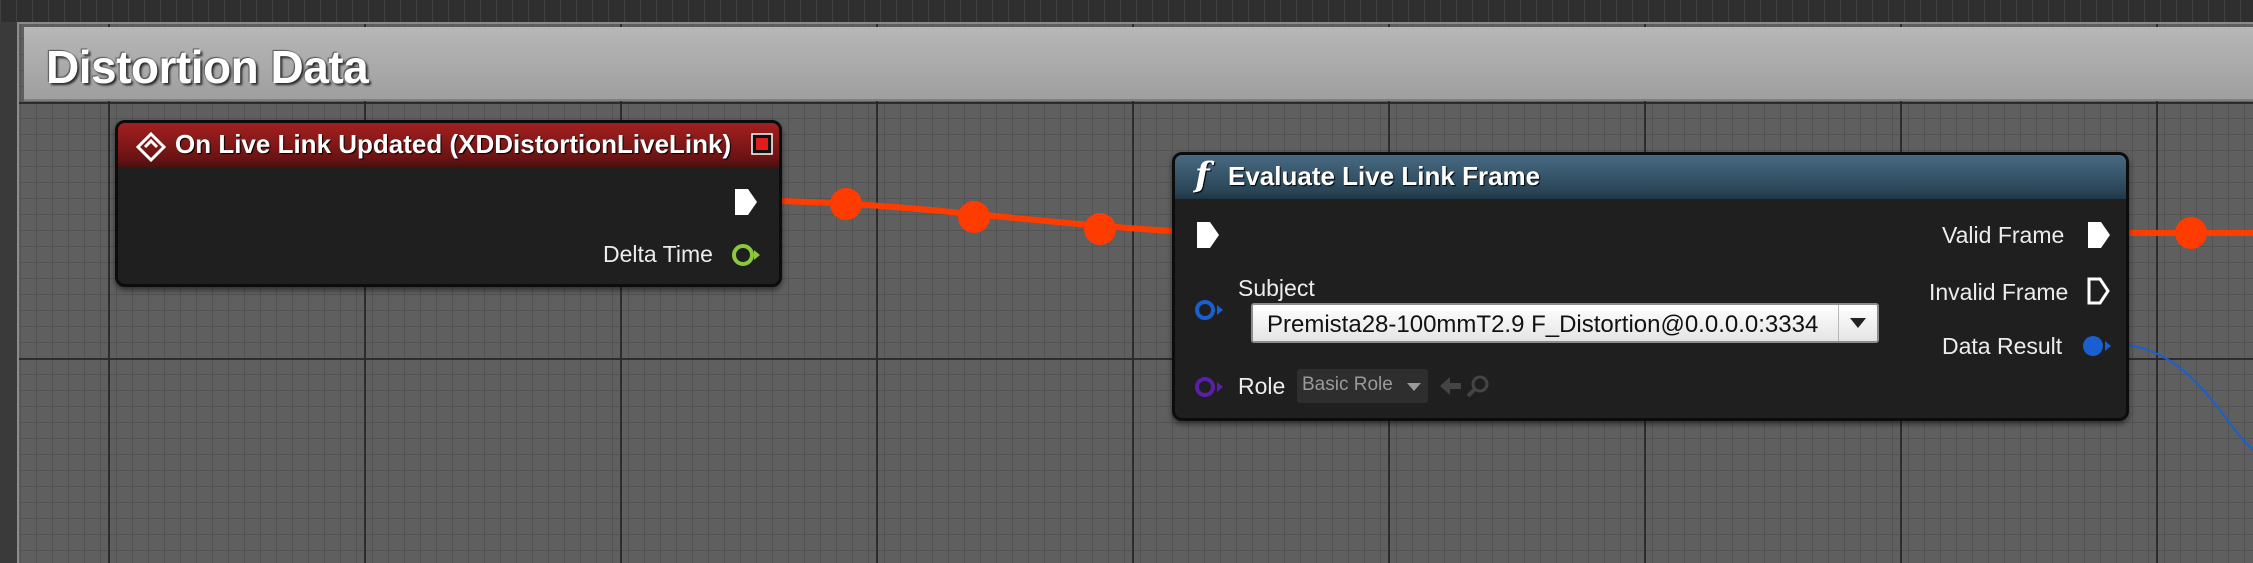 The width and height of the screenshot is (2253, 563). I want to click on event-diamond-icon, so click(151, 147).